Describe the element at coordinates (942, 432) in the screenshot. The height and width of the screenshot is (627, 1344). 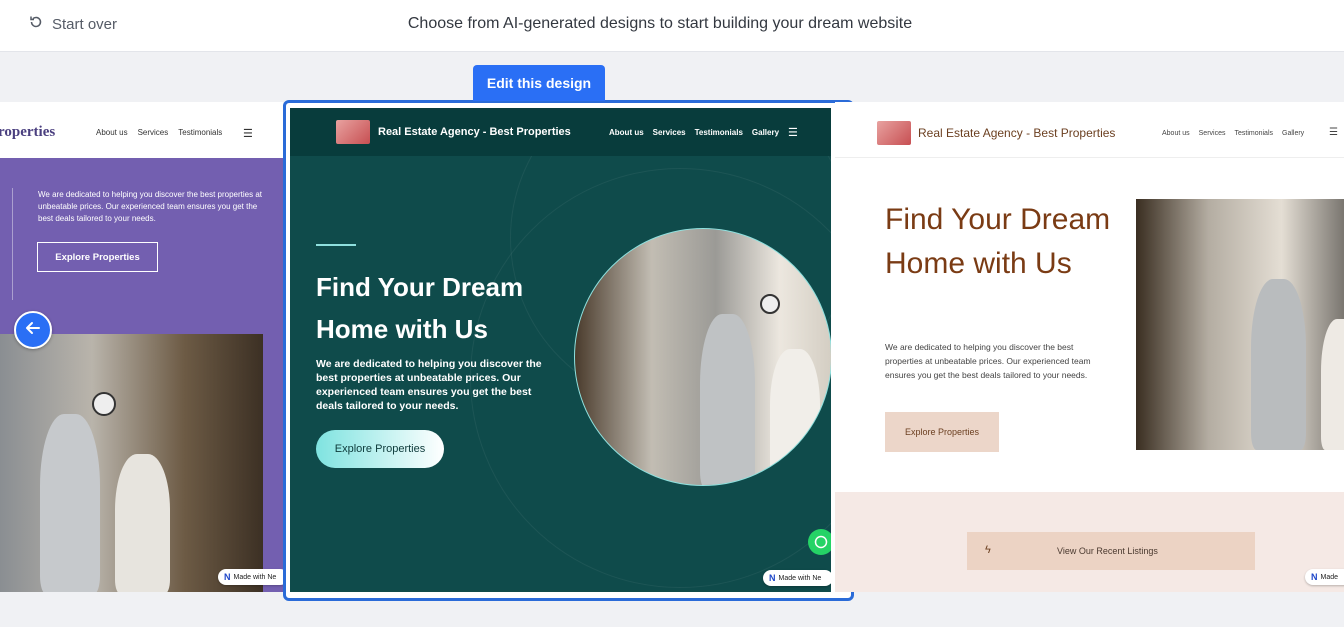
I see `right-explore-button: Explore Properties` at that location.